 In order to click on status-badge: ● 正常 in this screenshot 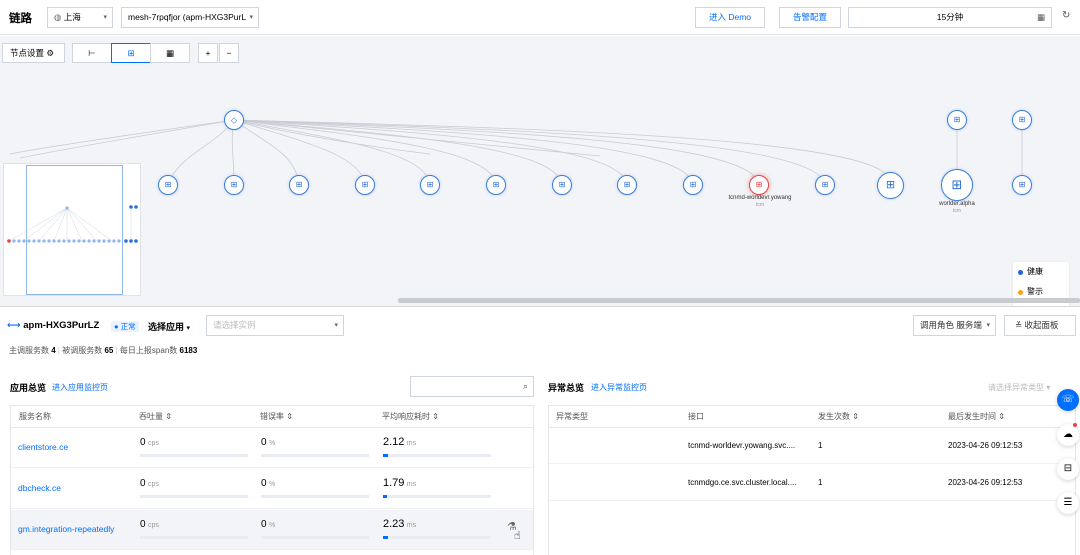, I will do `click(125, 326)`.